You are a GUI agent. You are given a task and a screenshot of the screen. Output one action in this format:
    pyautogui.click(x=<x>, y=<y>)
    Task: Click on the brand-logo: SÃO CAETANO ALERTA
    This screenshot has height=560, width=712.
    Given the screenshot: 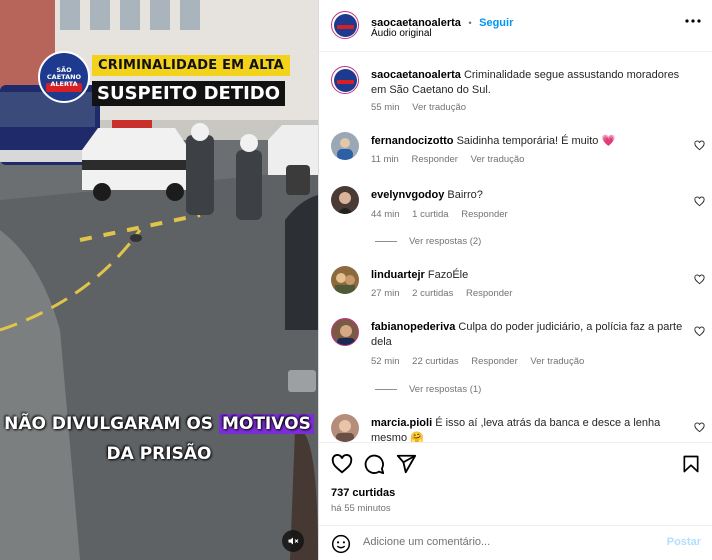 What is the action you would take?
    pyautogui.click(x=64, y=77)
    